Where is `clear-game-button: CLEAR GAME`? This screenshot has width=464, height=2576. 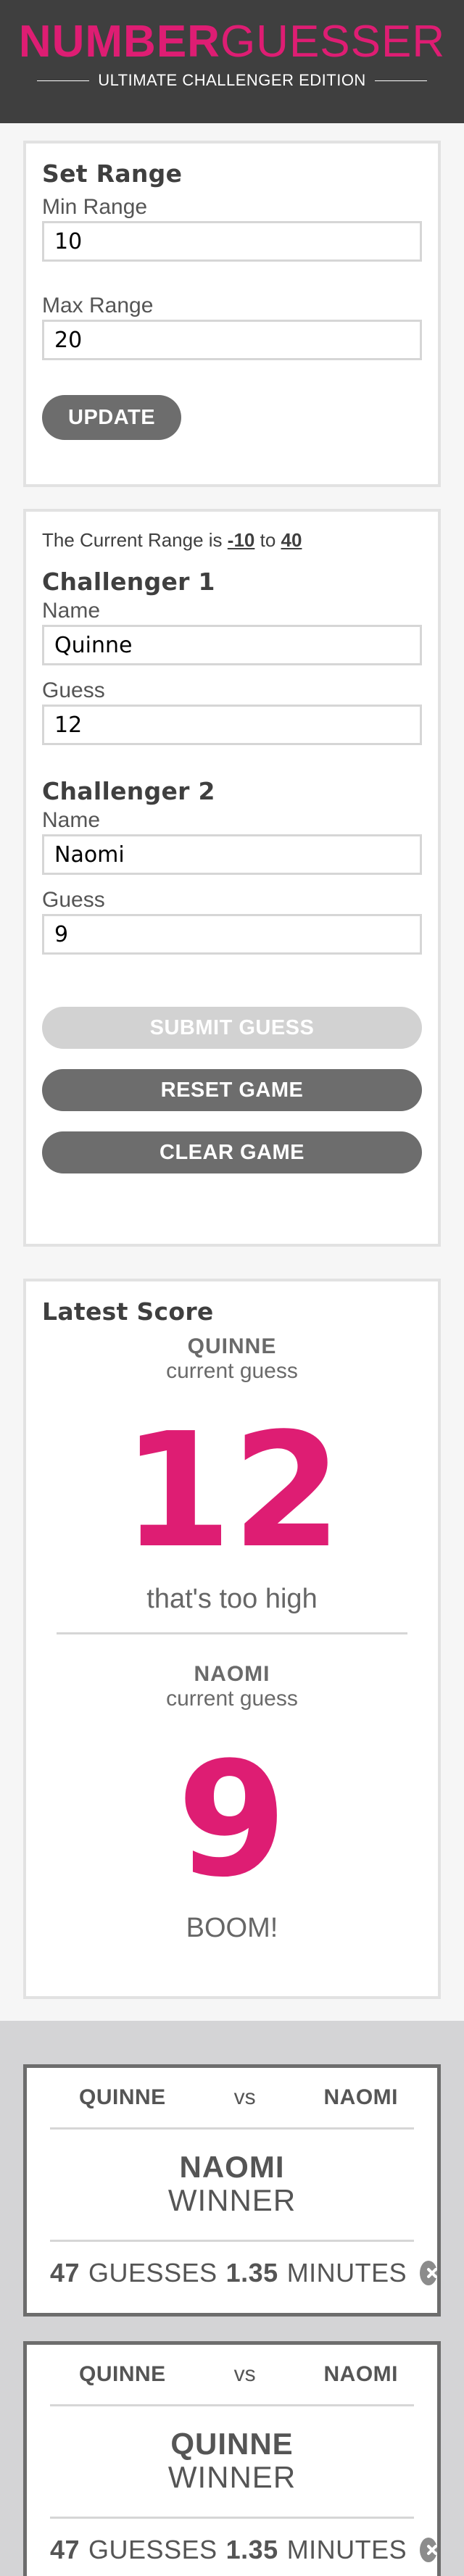
clear-game-button: CLEAR GAME is located at coordinates (232, 1152).